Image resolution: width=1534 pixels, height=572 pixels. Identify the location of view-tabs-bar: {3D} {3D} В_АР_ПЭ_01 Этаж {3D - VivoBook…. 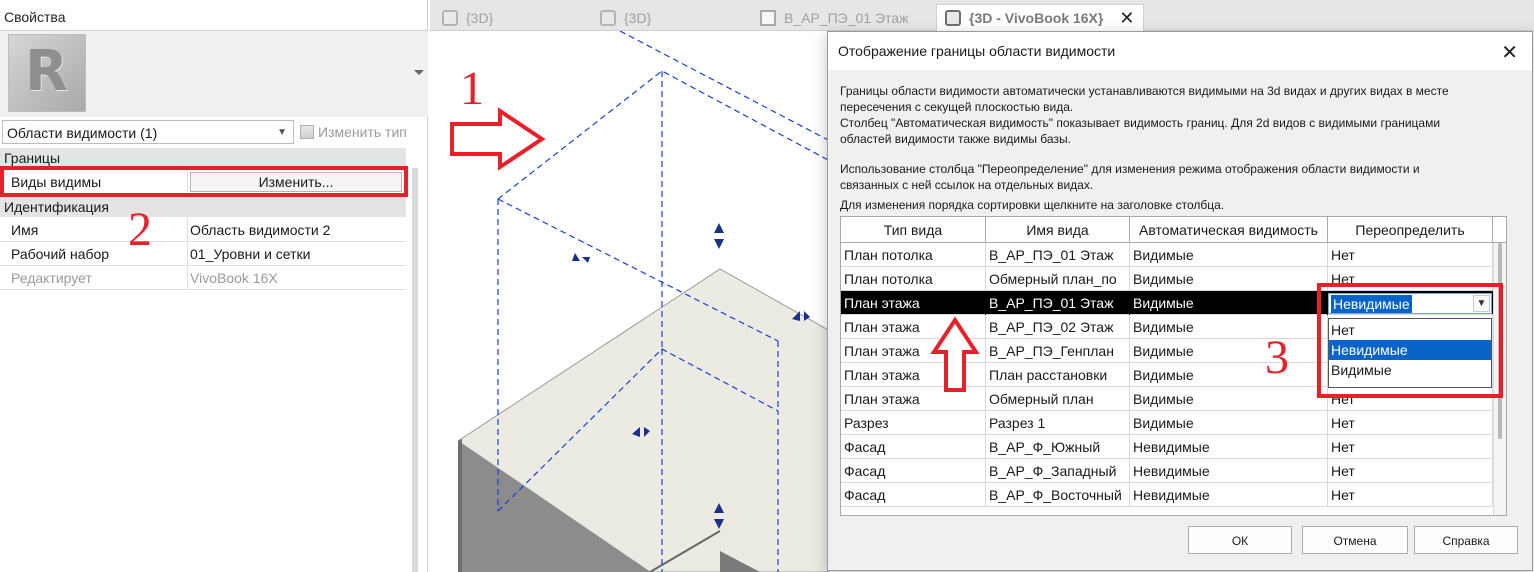
(982, 15).